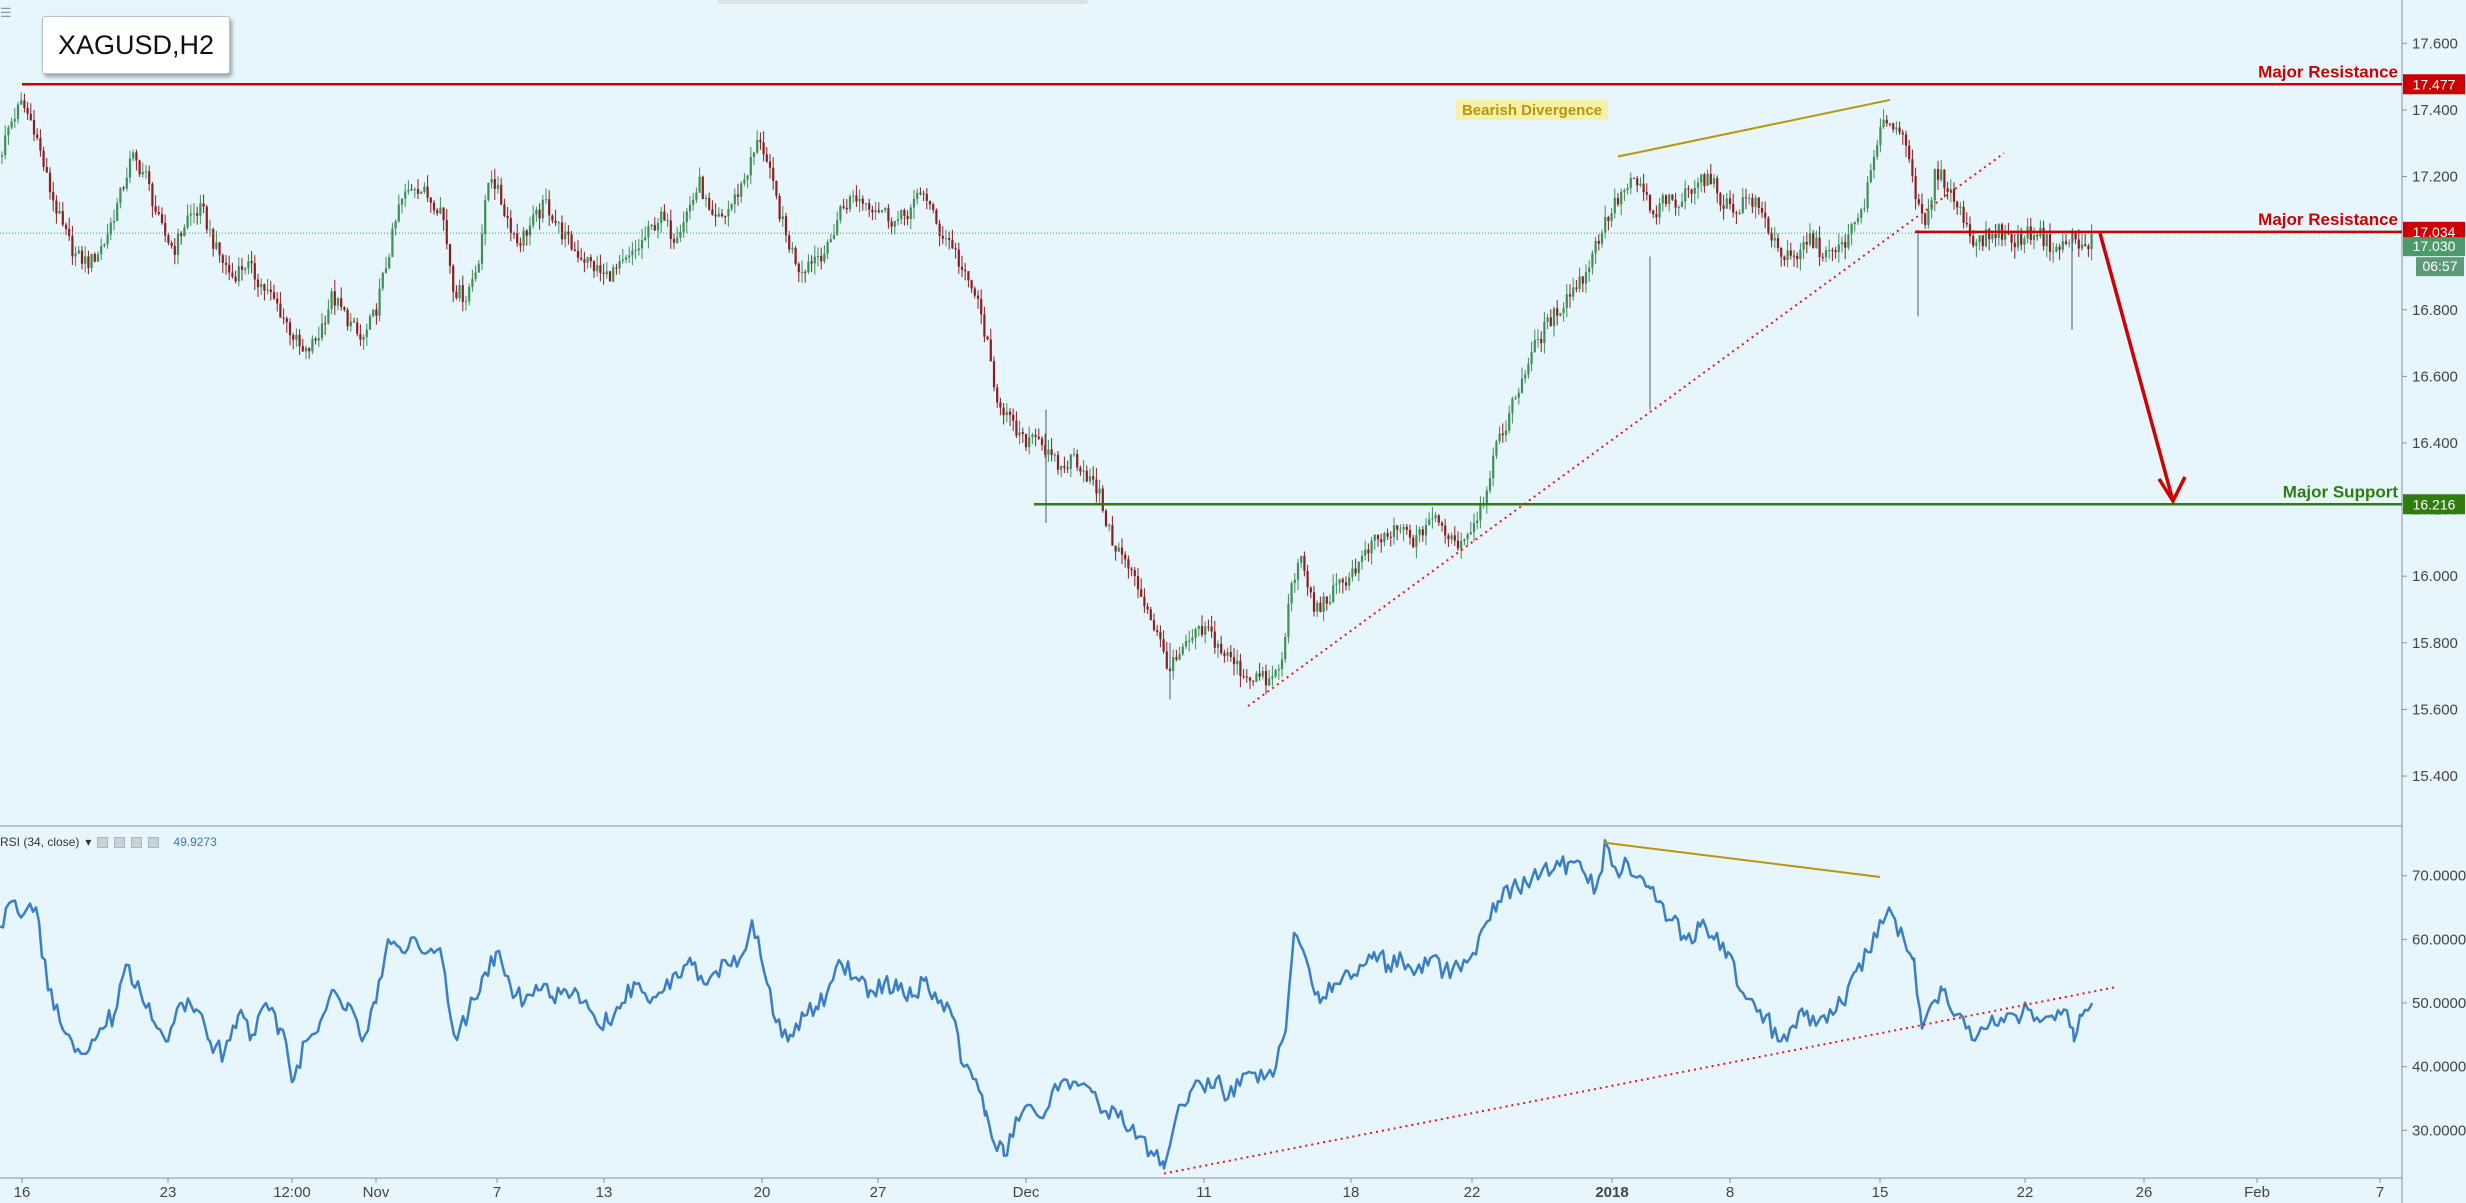 The width and height of the screenshot is (2466, 1203). What do you see at coordinates (2257, 1192) in the screenshot?
I see `time-tick-label: Feb` at bounding box center [2257, 1192].